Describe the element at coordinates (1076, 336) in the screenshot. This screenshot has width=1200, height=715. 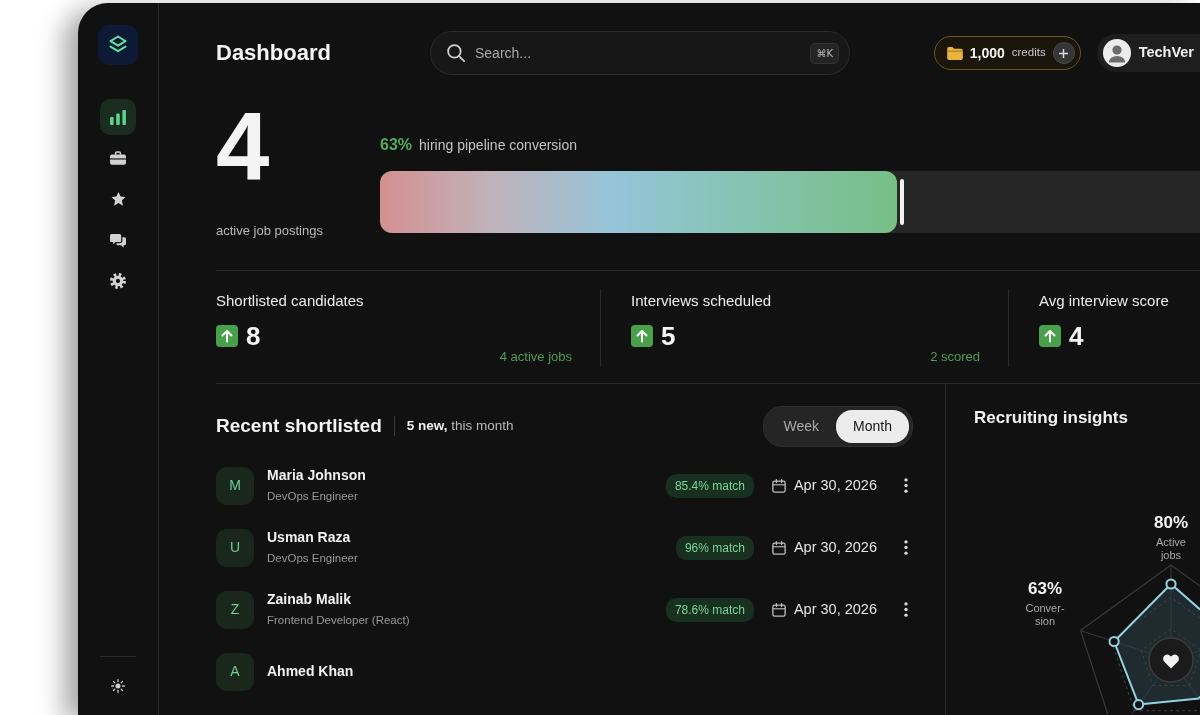
I see `stat-value: 4` at that location.